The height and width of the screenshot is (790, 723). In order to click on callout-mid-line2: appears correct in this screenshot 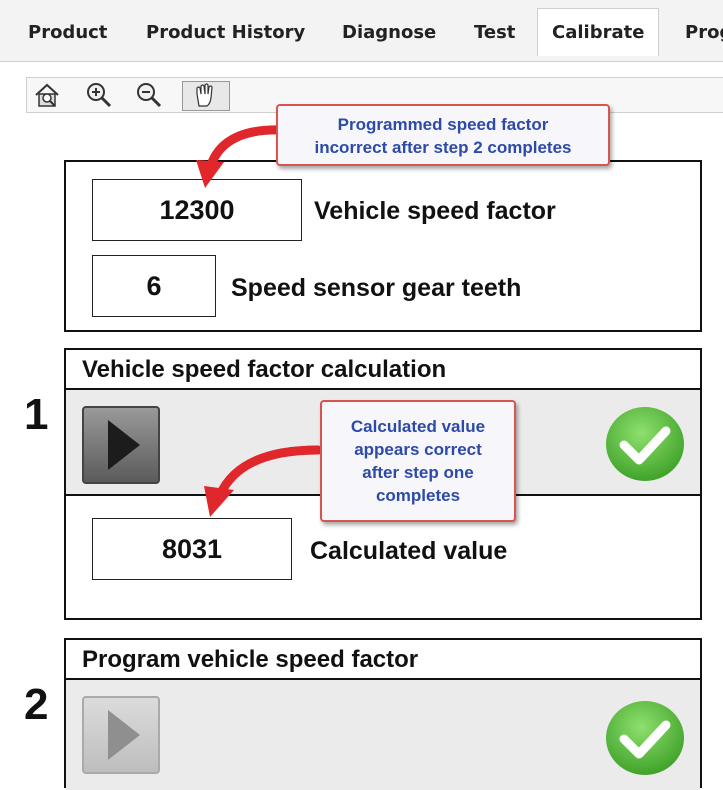, I will do `click(418, 449)`.